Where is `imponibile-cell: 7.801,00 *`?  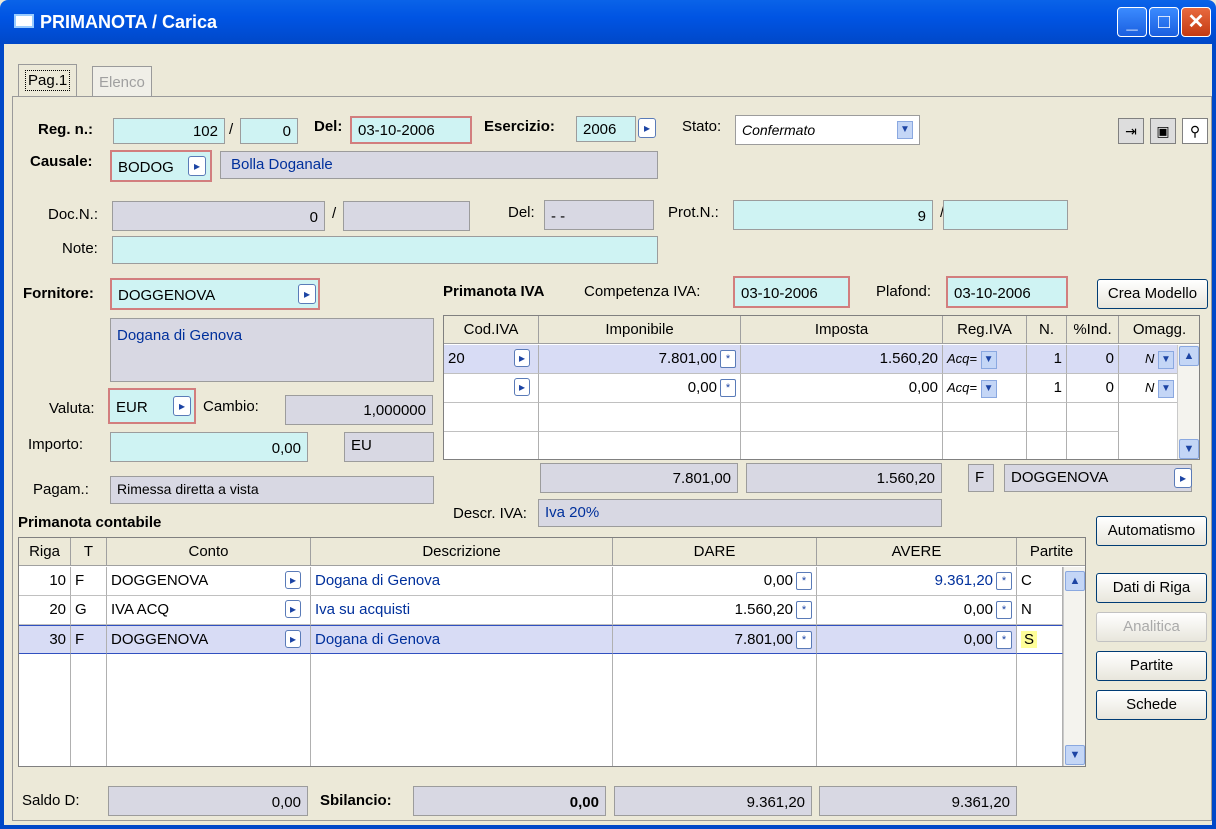
imponibile-cell: 7.801,00 * is located at coordinates (640, 359).